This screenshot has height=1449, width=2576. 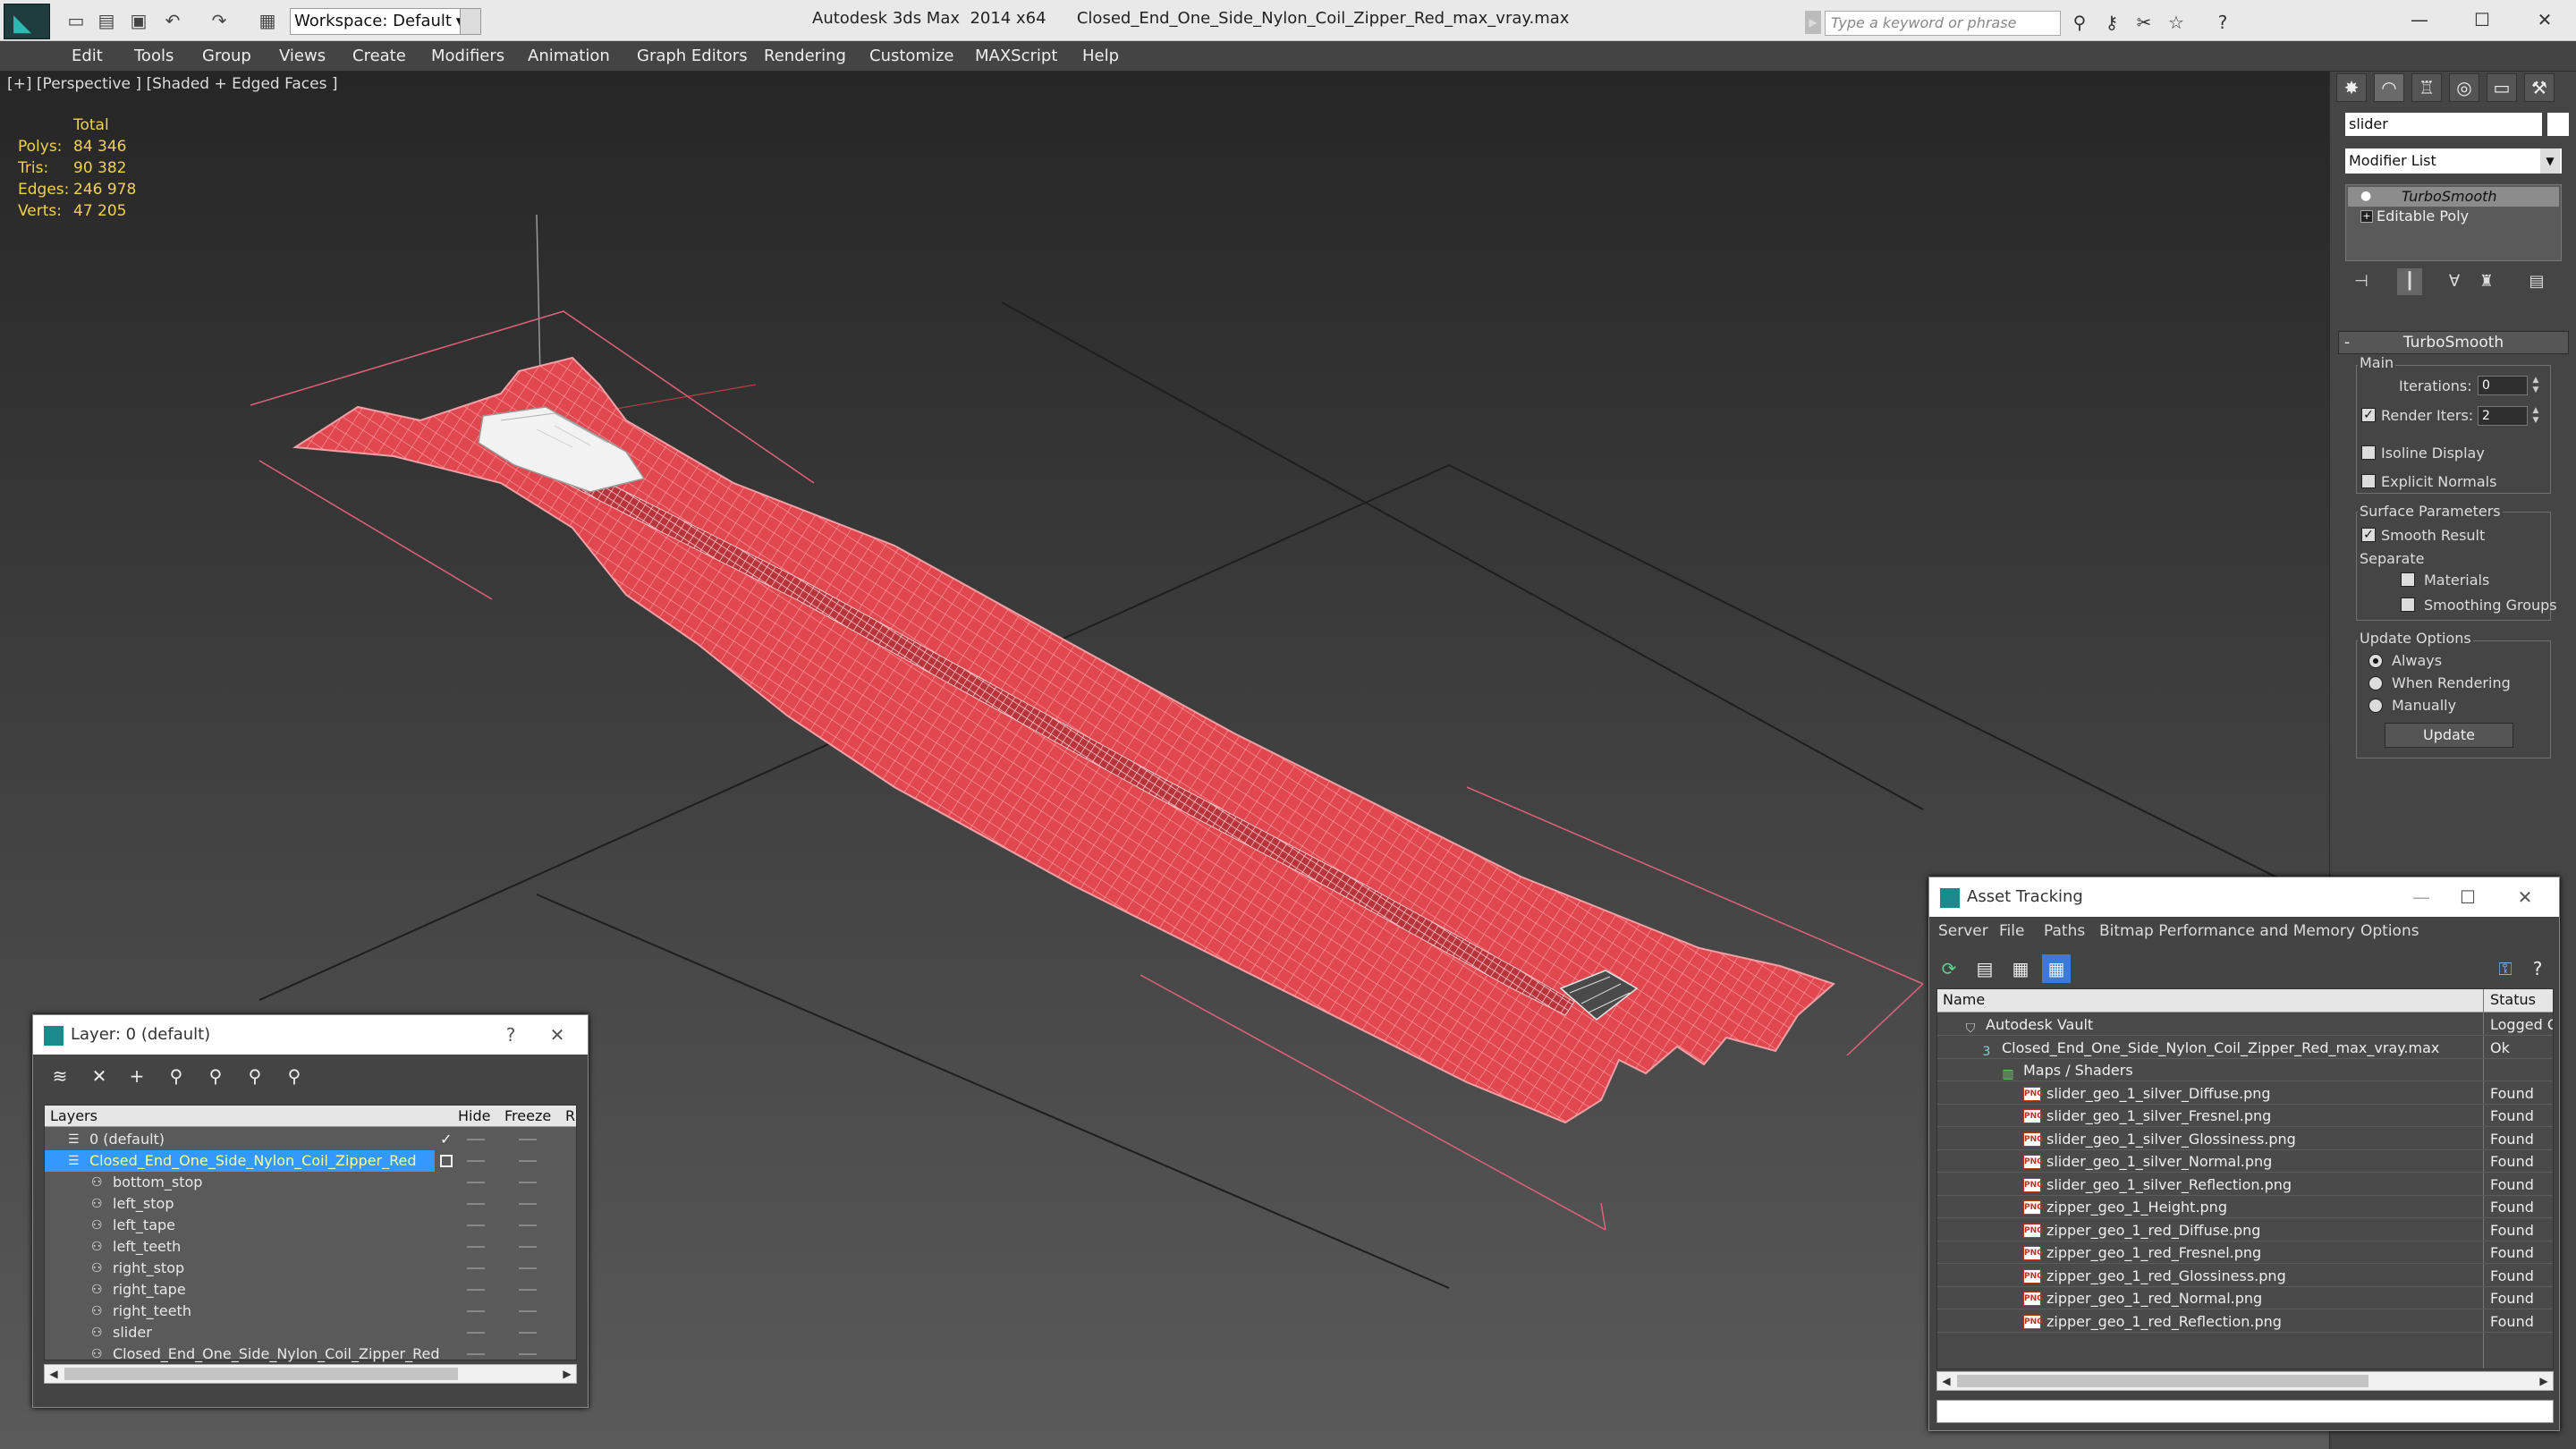 I want to click on scroll-right-icon: ▶, so click(x=567, y=1374).